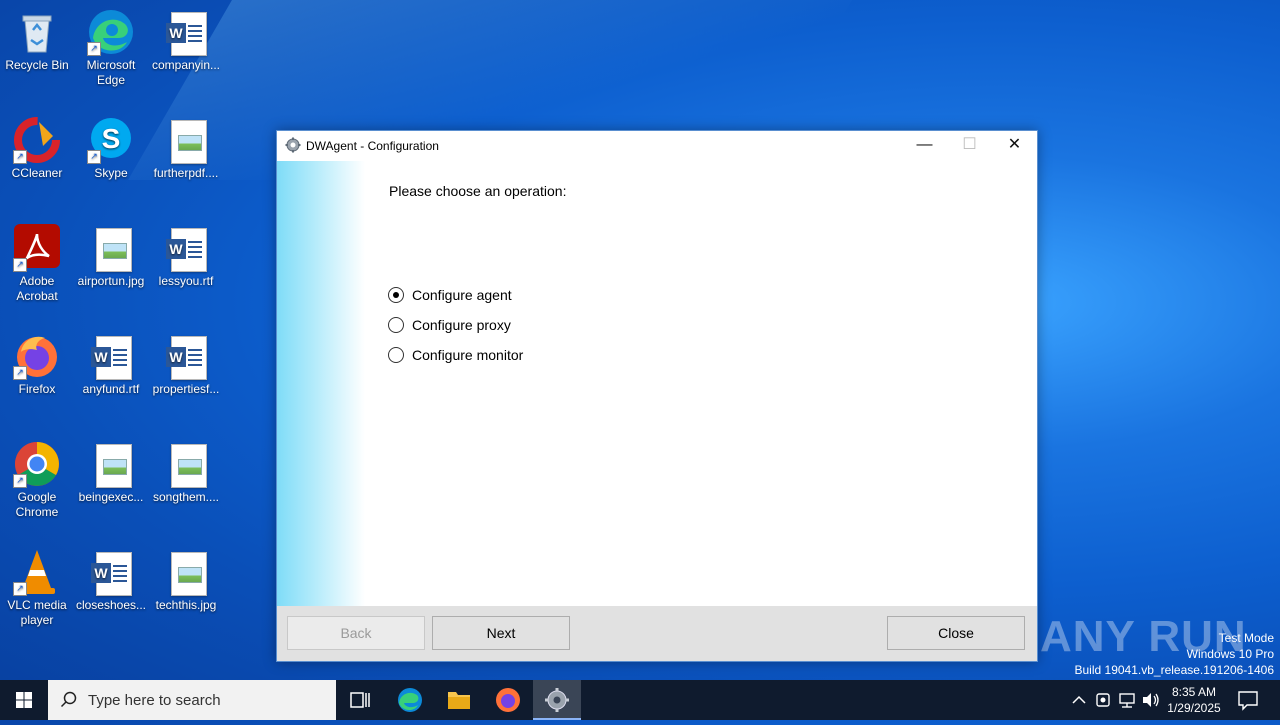 This screenshot has height=725, width=1280. Describe the element at coordinates (1014, 146) in the screenshot. I see `close-window-button: ✕` at that location.